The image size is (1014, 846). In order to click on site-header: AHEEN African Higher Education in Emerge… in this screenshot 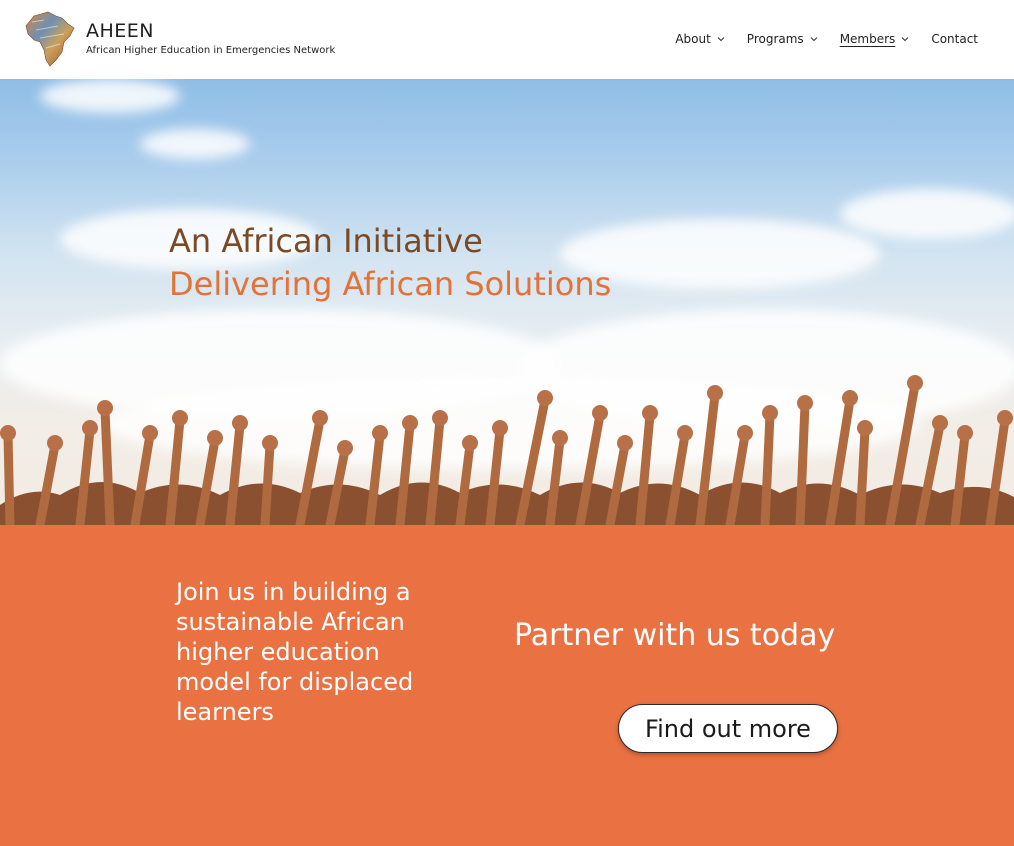, I will do `click(507, 39)`.